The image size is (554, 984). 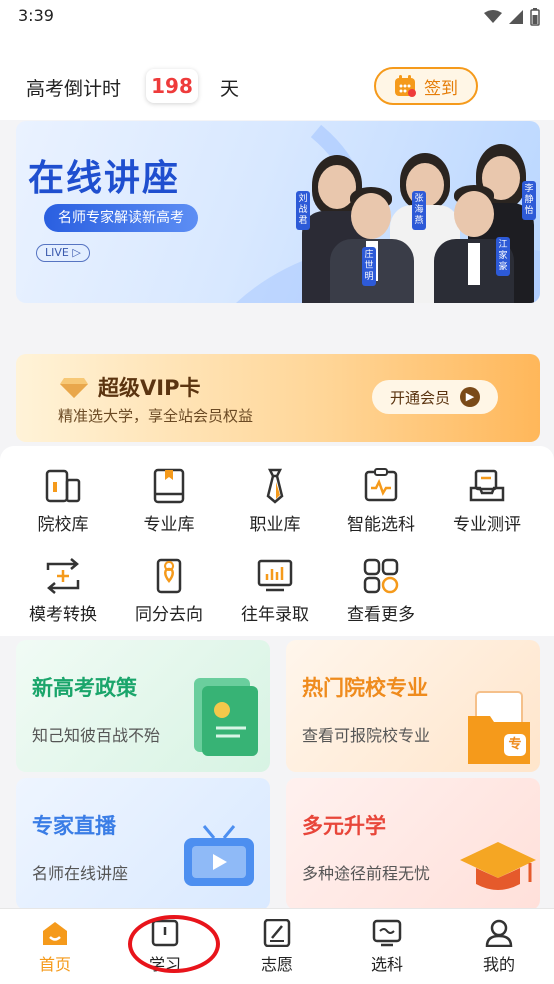 I want to click on status-icons, so click(x=512, y=17).